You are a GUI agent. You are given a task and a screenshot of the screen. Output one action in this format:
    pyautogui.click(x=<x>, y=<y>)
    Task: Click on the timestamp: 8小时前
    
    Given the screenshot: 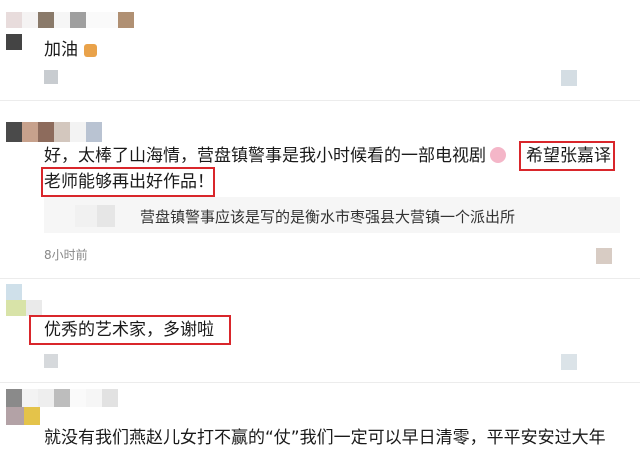 What is the action you would take?
    pyautogui.click(x=66, y=255)
    